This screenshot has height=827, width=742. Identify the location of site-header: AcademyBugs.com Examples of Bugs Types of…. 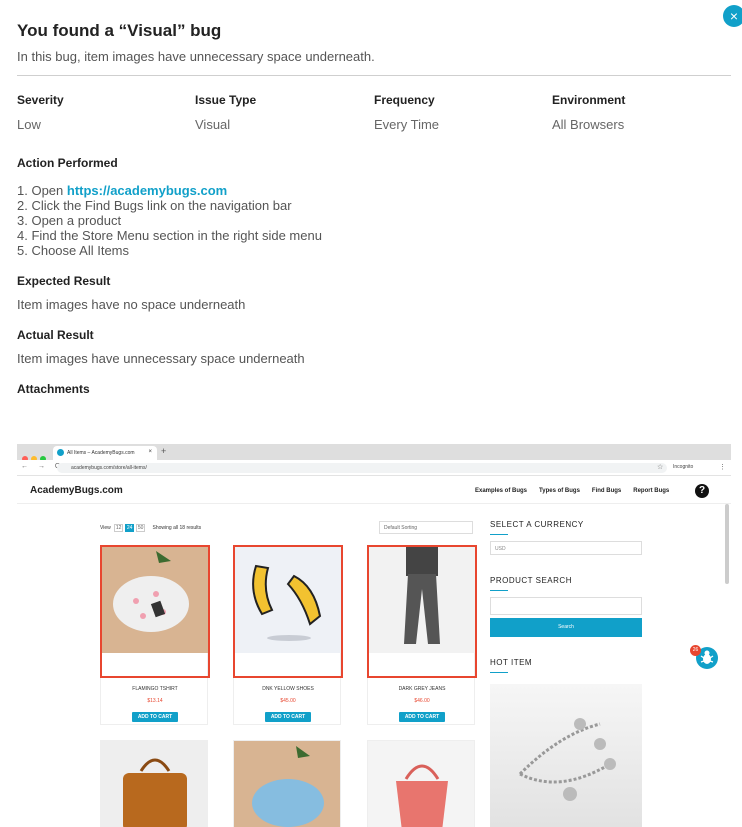
(374, 490).